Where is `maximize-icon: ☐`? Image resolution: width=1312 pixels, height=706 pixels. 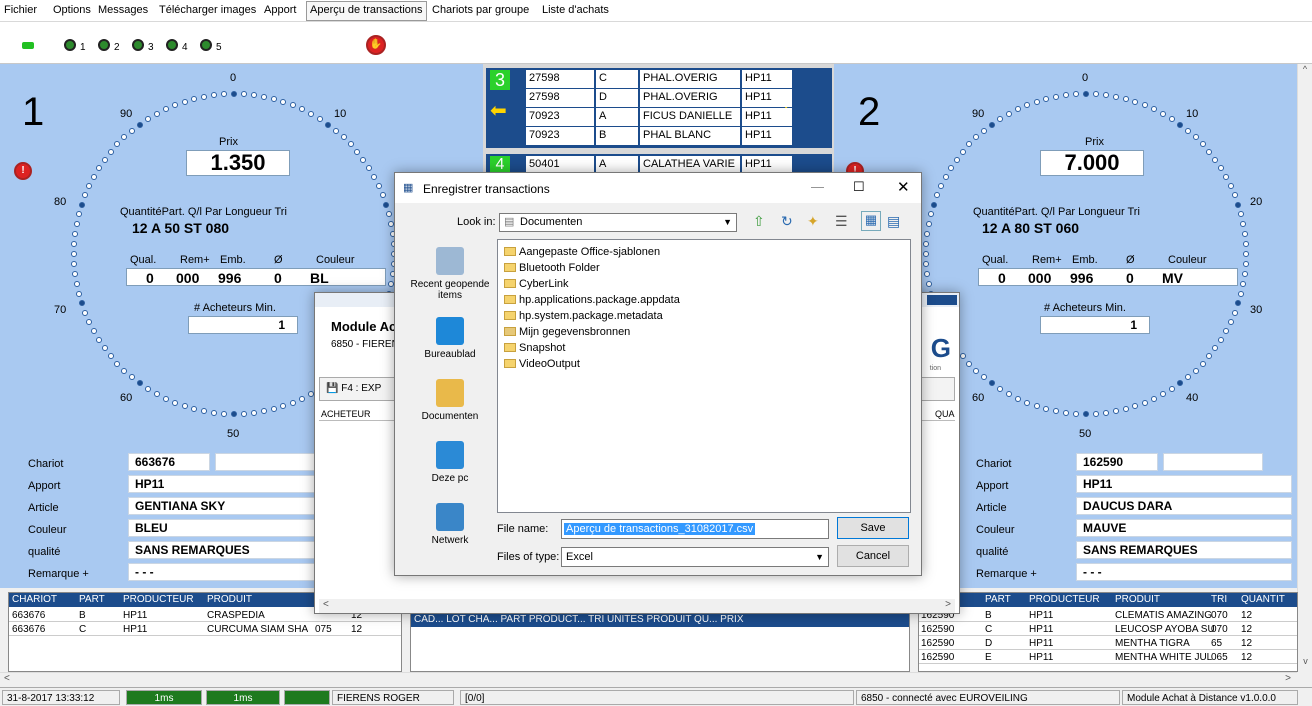 maximize-icon: ☐ is located at coordinates (859, 187).